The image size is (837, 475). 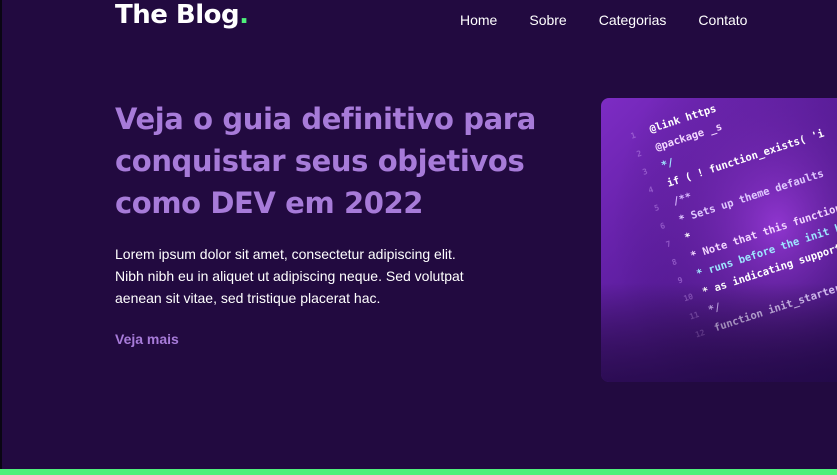 I want to click on hero-title-line: conquistar seus objetivos, so click(x=320, y=161).